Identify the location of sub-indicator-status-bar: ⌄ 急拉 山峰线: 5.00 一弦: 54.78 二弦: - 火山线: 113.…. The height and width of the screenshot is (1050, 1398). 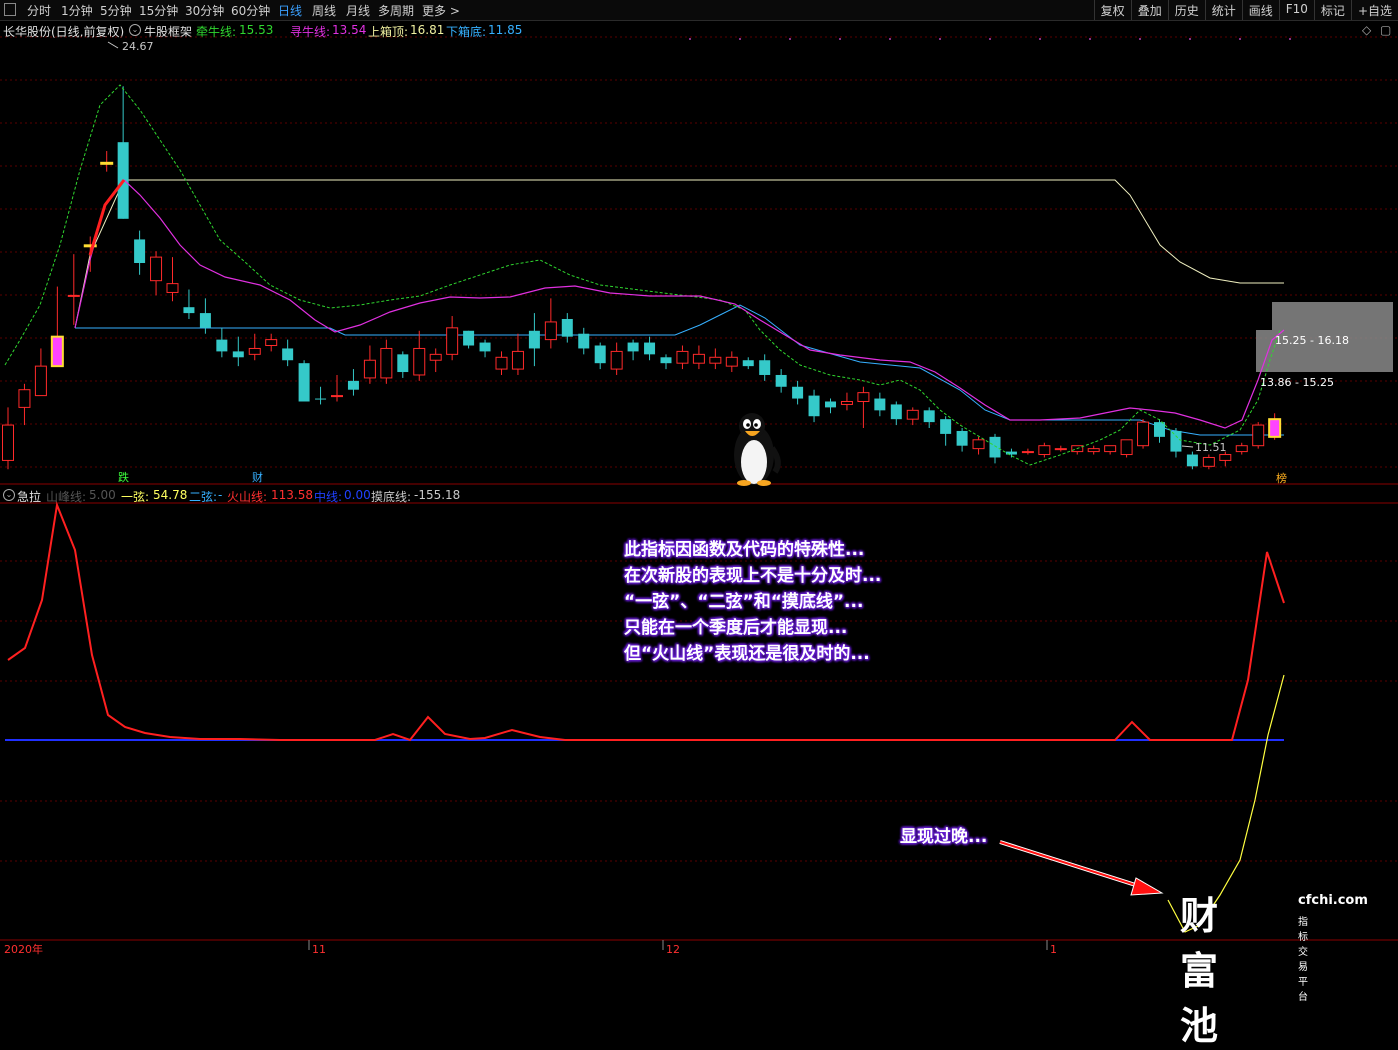
(699, 495).